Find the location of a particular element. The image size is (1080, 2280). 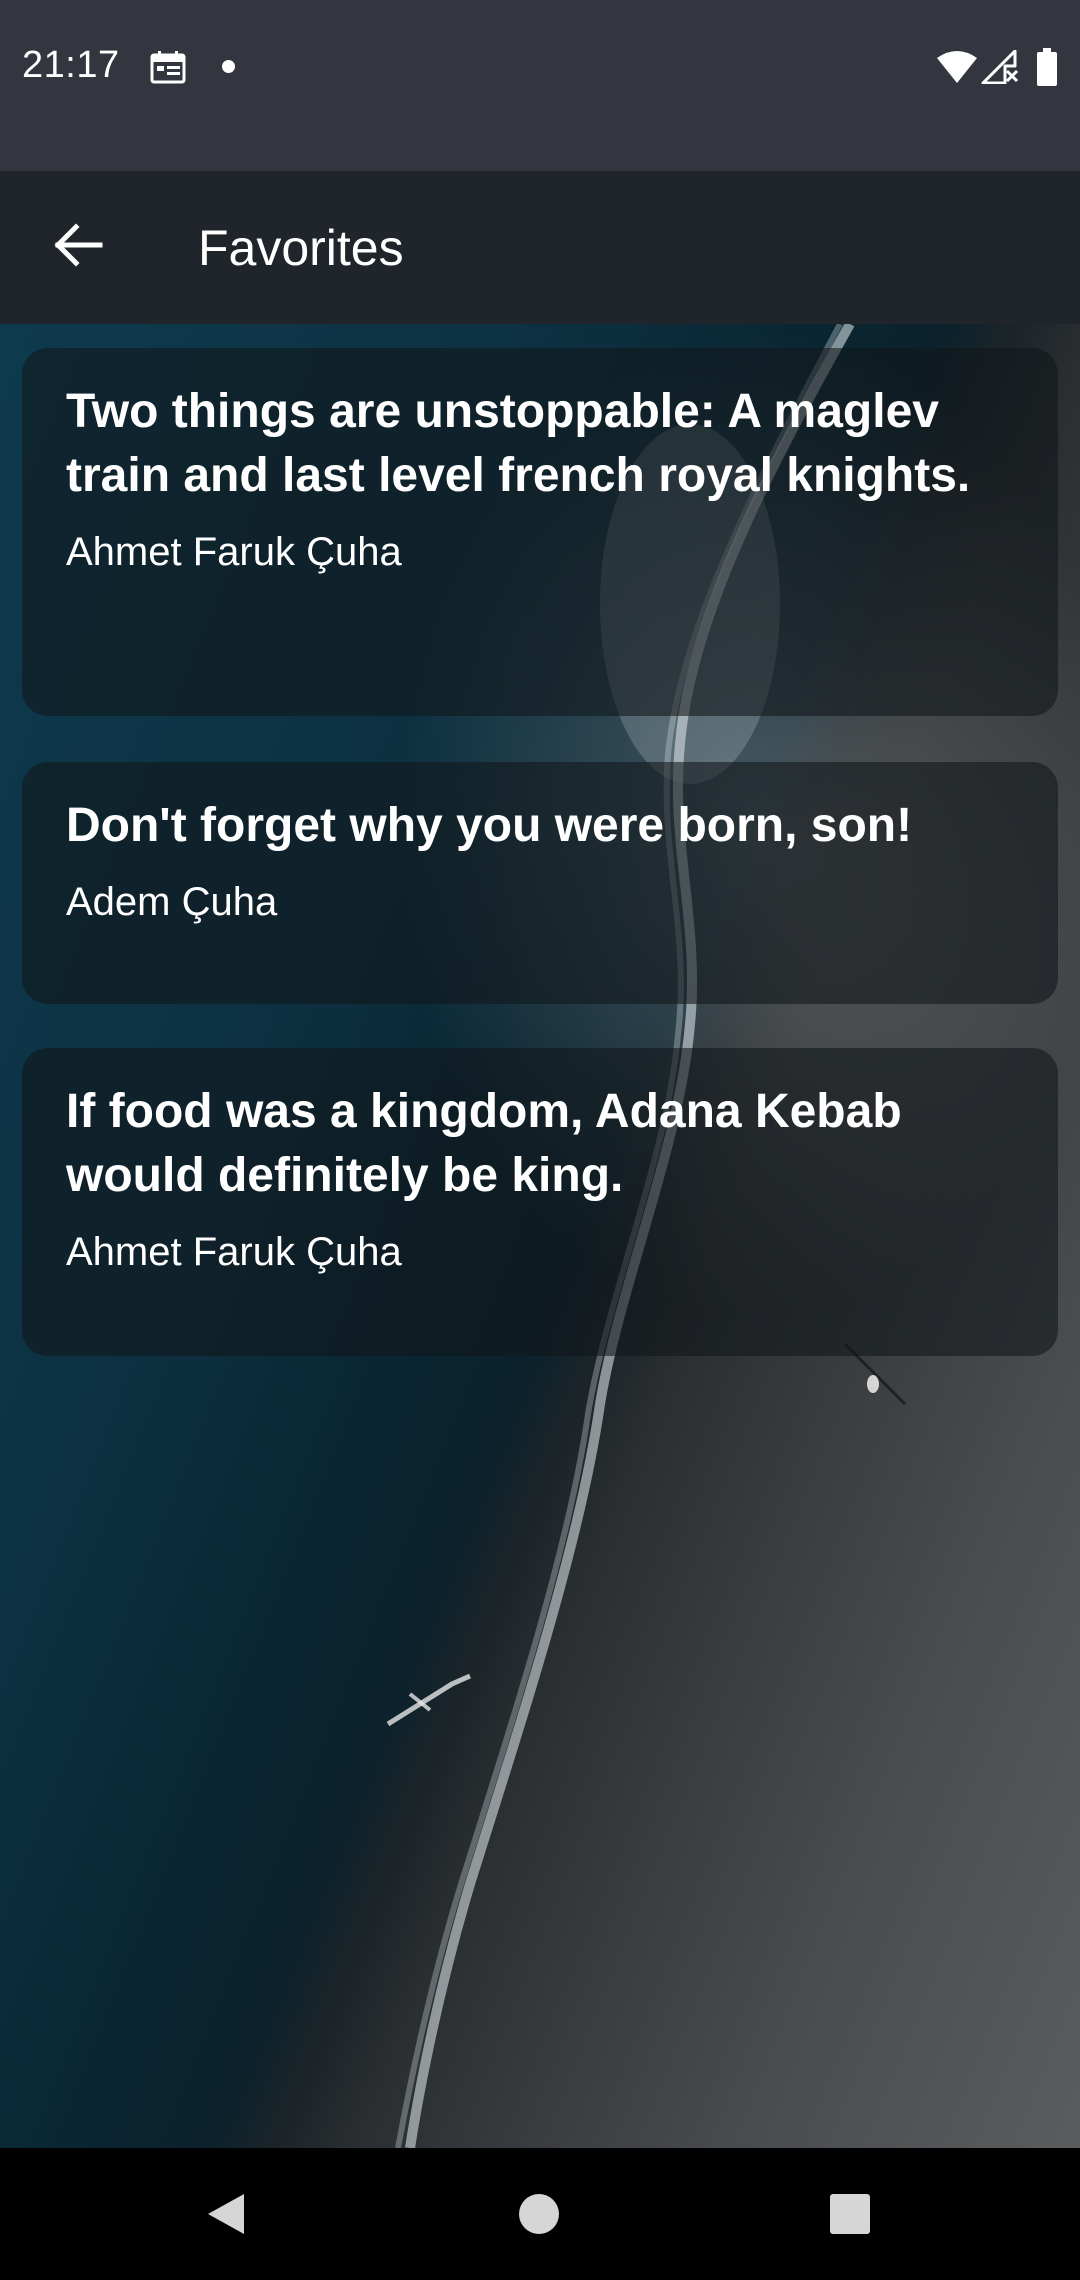

nav-recents-icon is located at coordinates (850, 2214).